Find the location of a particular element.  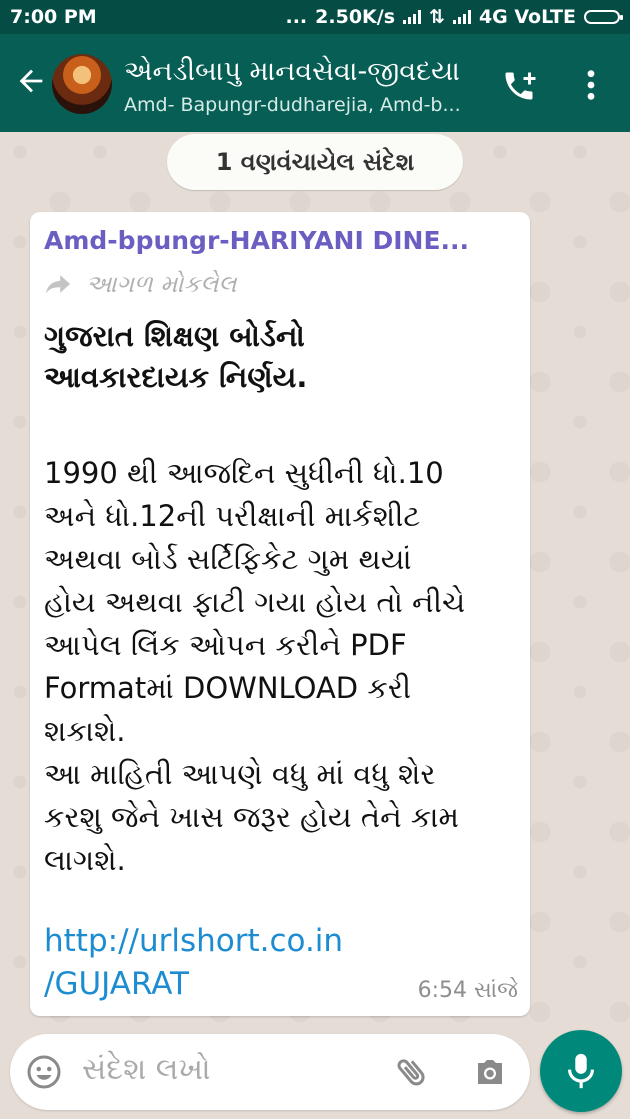

network-type: 4G VoLTE is located at coordinates (527, 17).